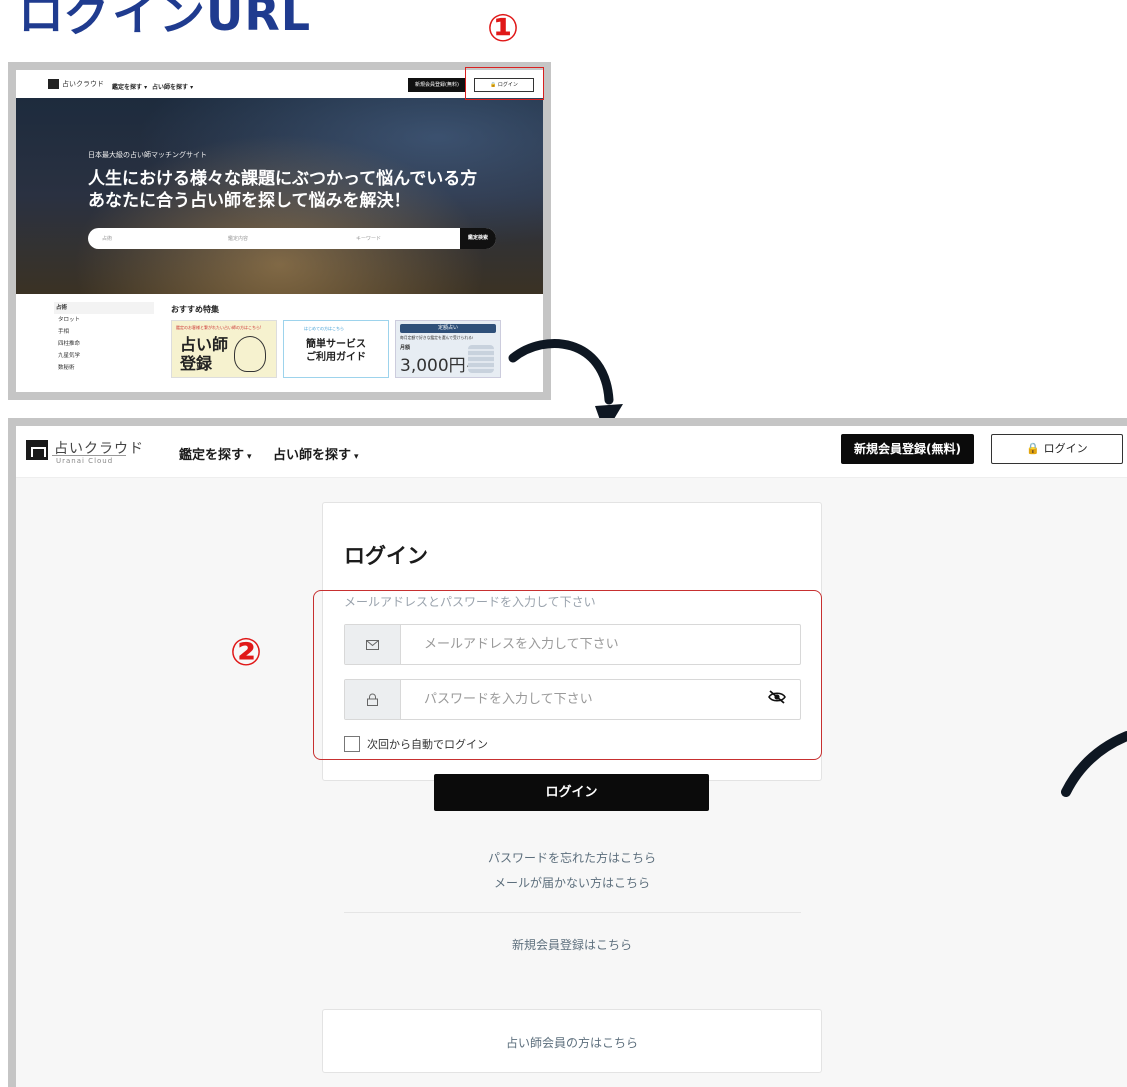 The image size is (1127, 1087). Describe the element at coordinates (249, 201) in the screenshot. I see `hero-line-2: あなたに合う占い師を探して悩みを解決！` at that location.